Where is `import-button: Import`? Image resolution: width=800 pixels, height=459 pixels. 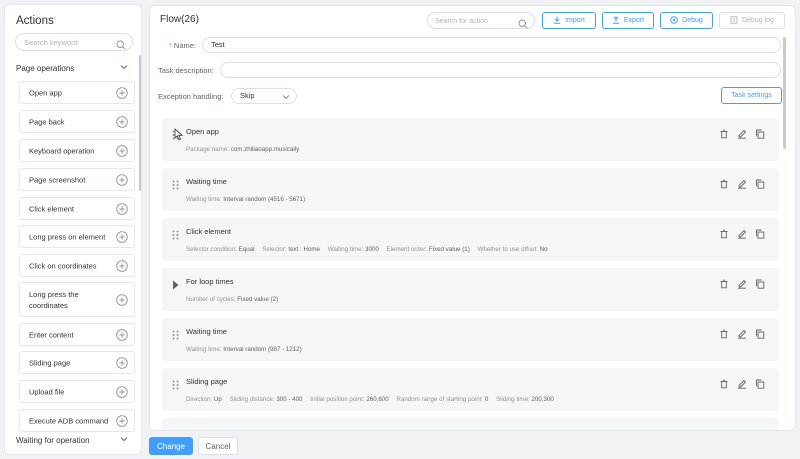
import-button: Import is located at coordinates (569, 20).